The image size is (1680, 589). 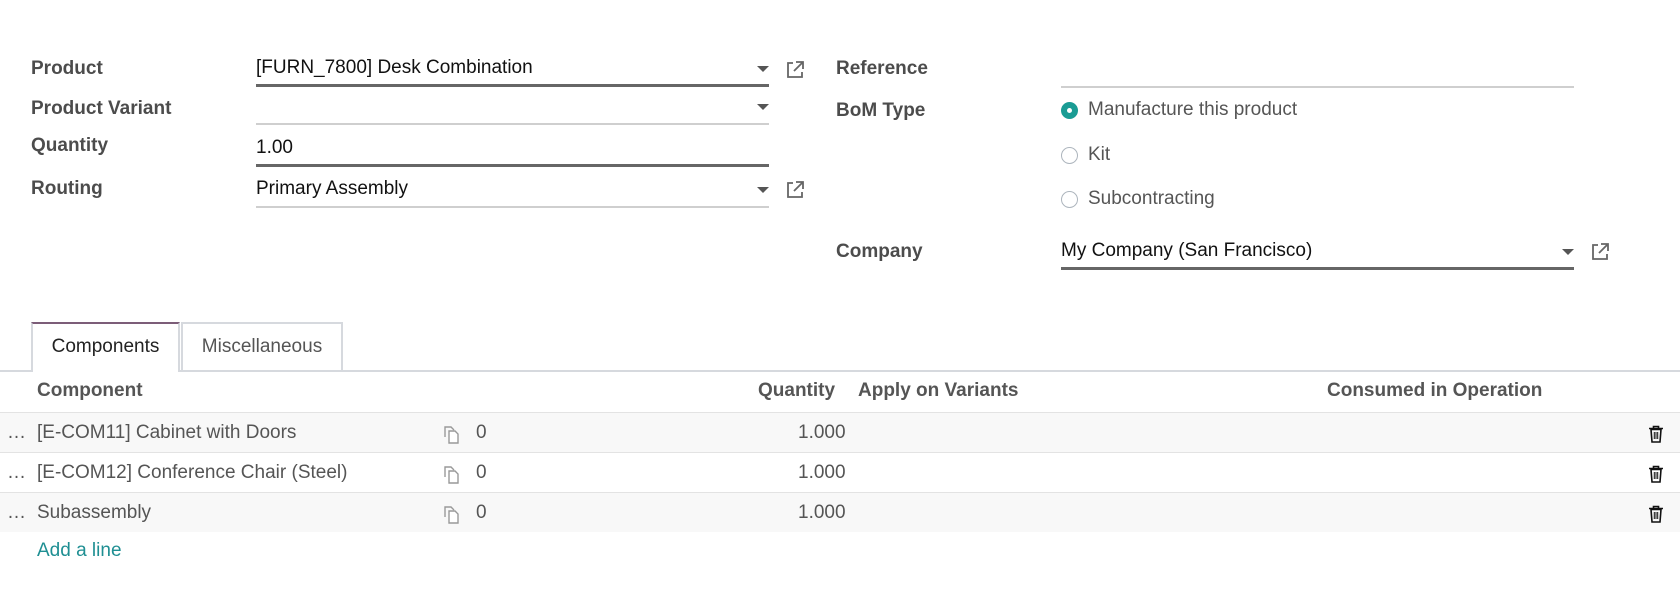 I want to click on company-field: My Company (San Francisco), so click(x=1317, y=253).